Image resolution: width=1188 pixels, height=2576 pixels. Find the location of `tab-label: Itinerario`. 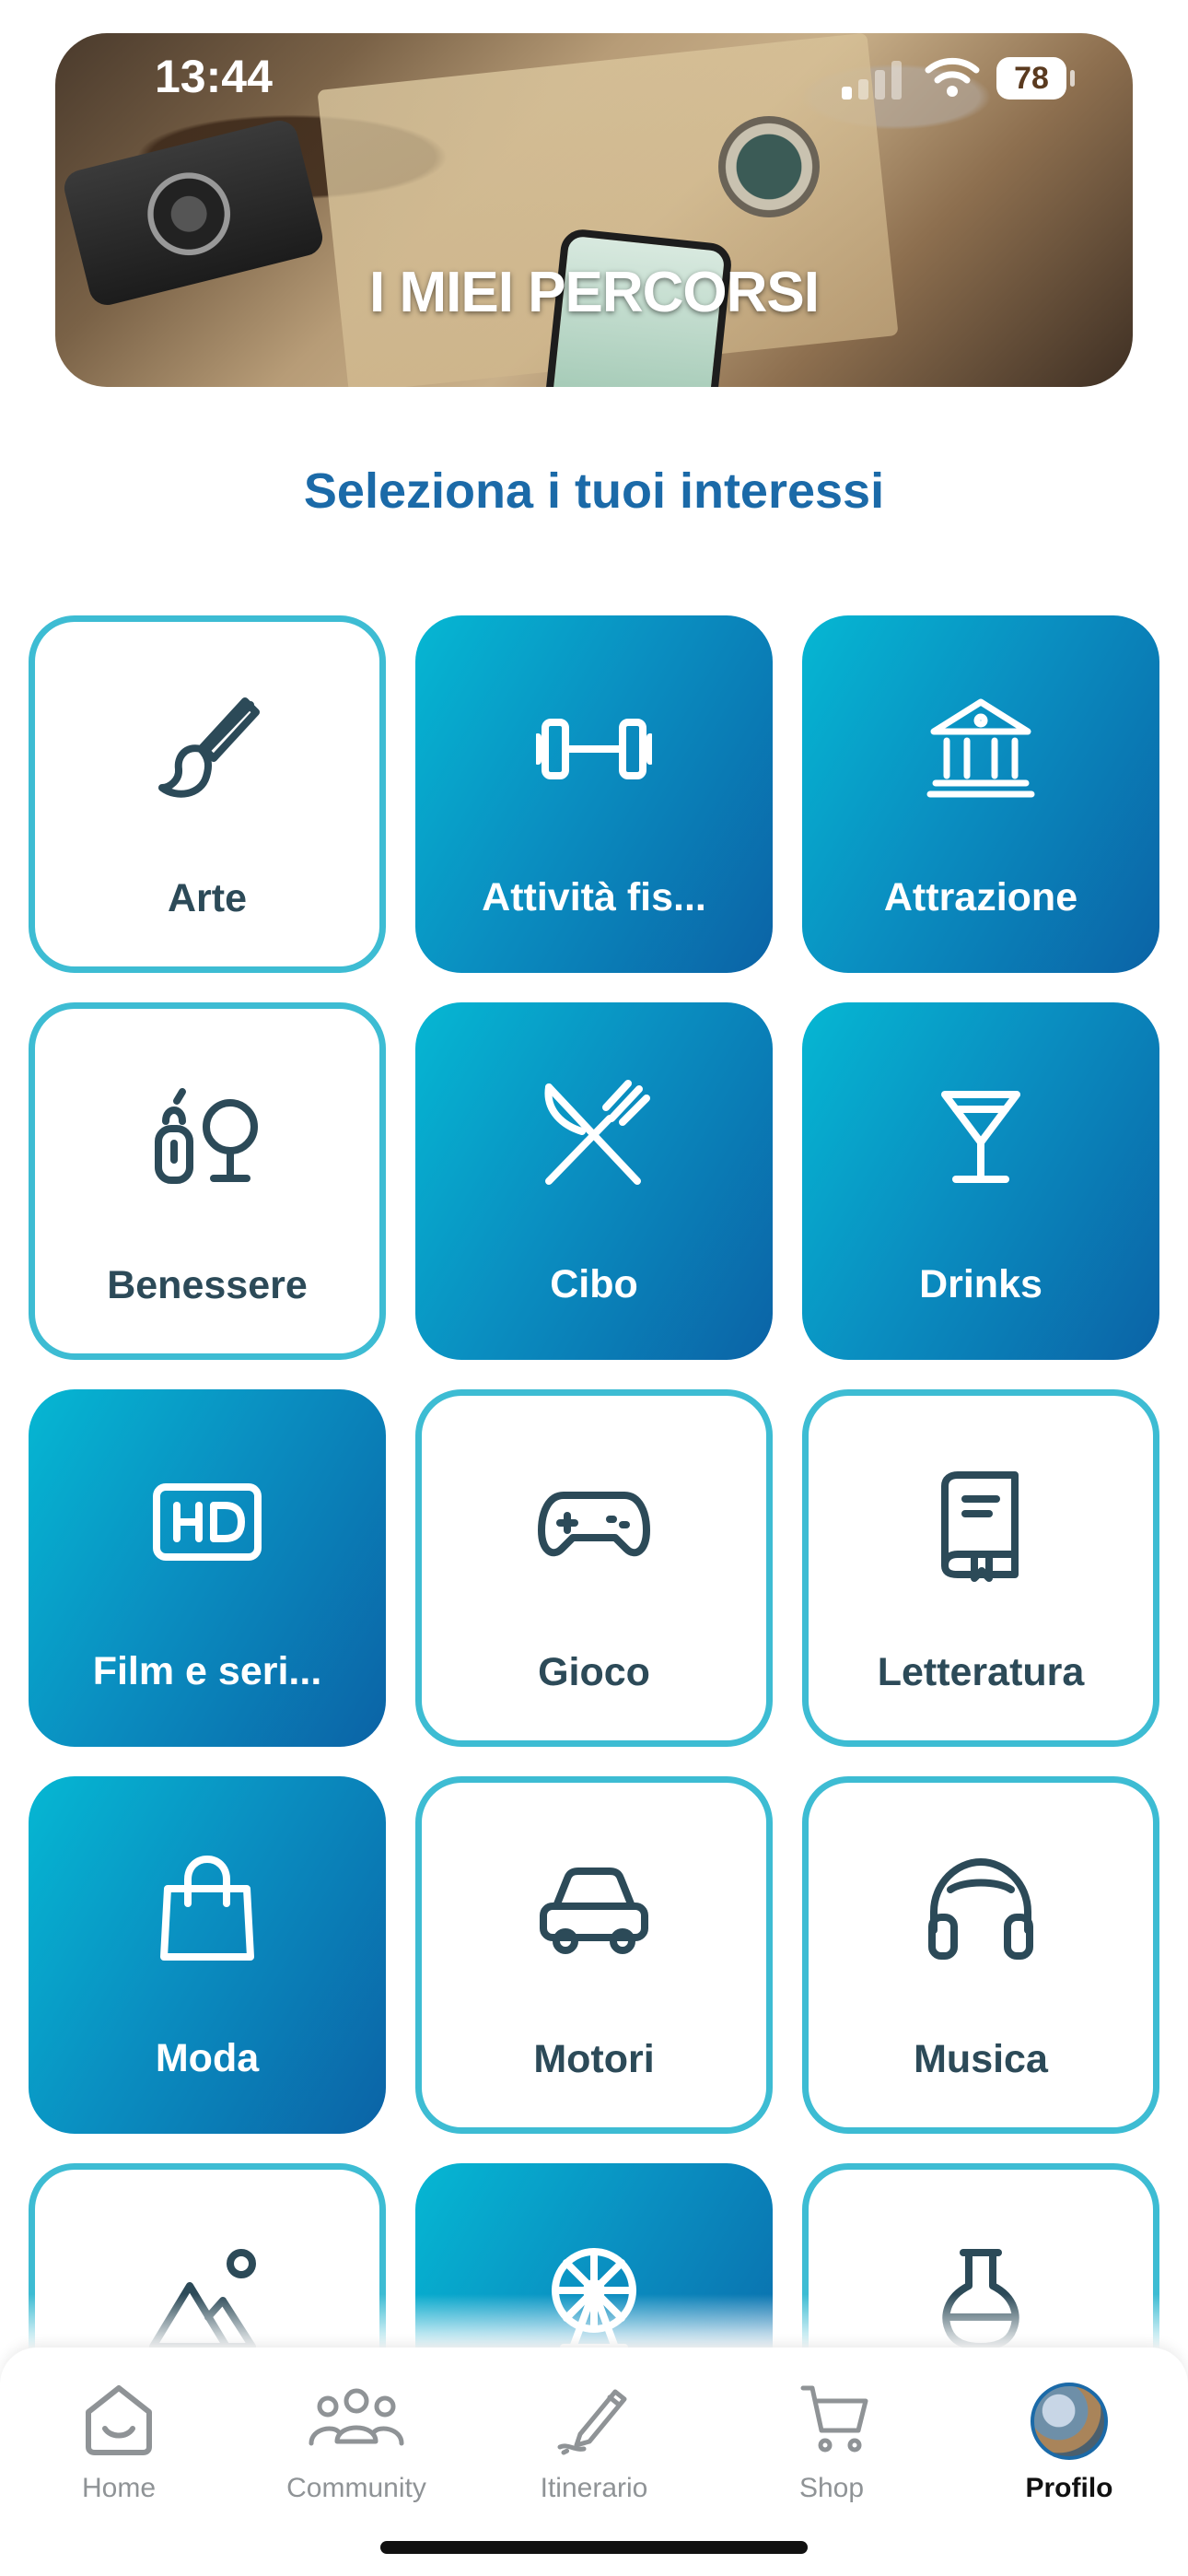

tab-label: Itinerario is located at coordinates (594, 2488).